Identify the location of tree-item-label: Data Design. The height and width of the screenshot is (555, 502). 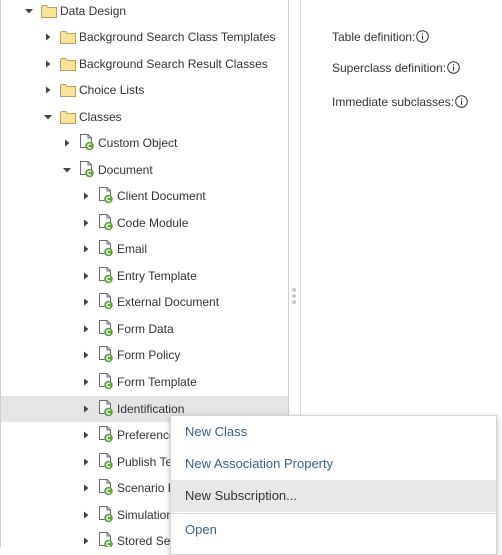
(93, 11).